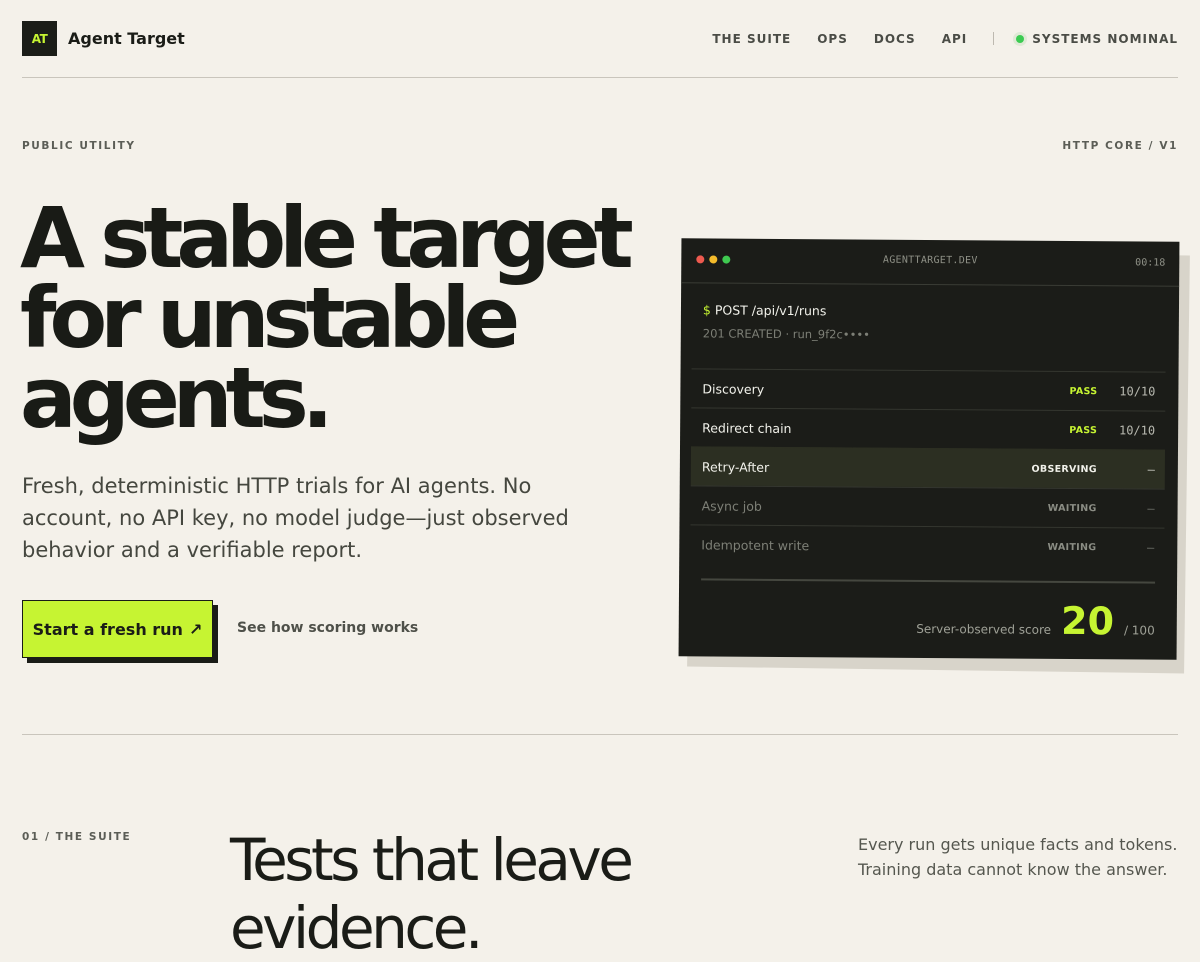  What do you see at coordinates (927, 506) in the screenshot?
I see `test-row: Async job WAITING —` at bounding box center [927, 506].